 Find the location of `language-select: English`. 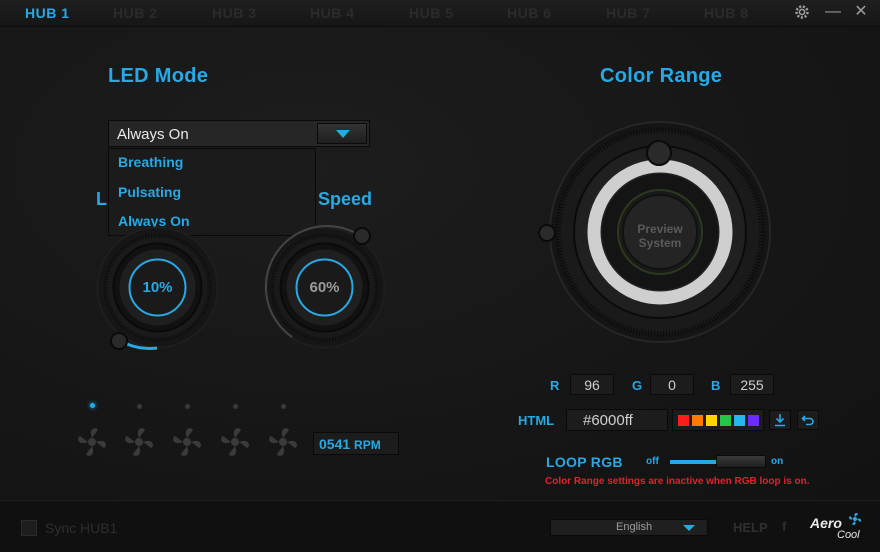

language-select: English is located at coordinates (629, 527).